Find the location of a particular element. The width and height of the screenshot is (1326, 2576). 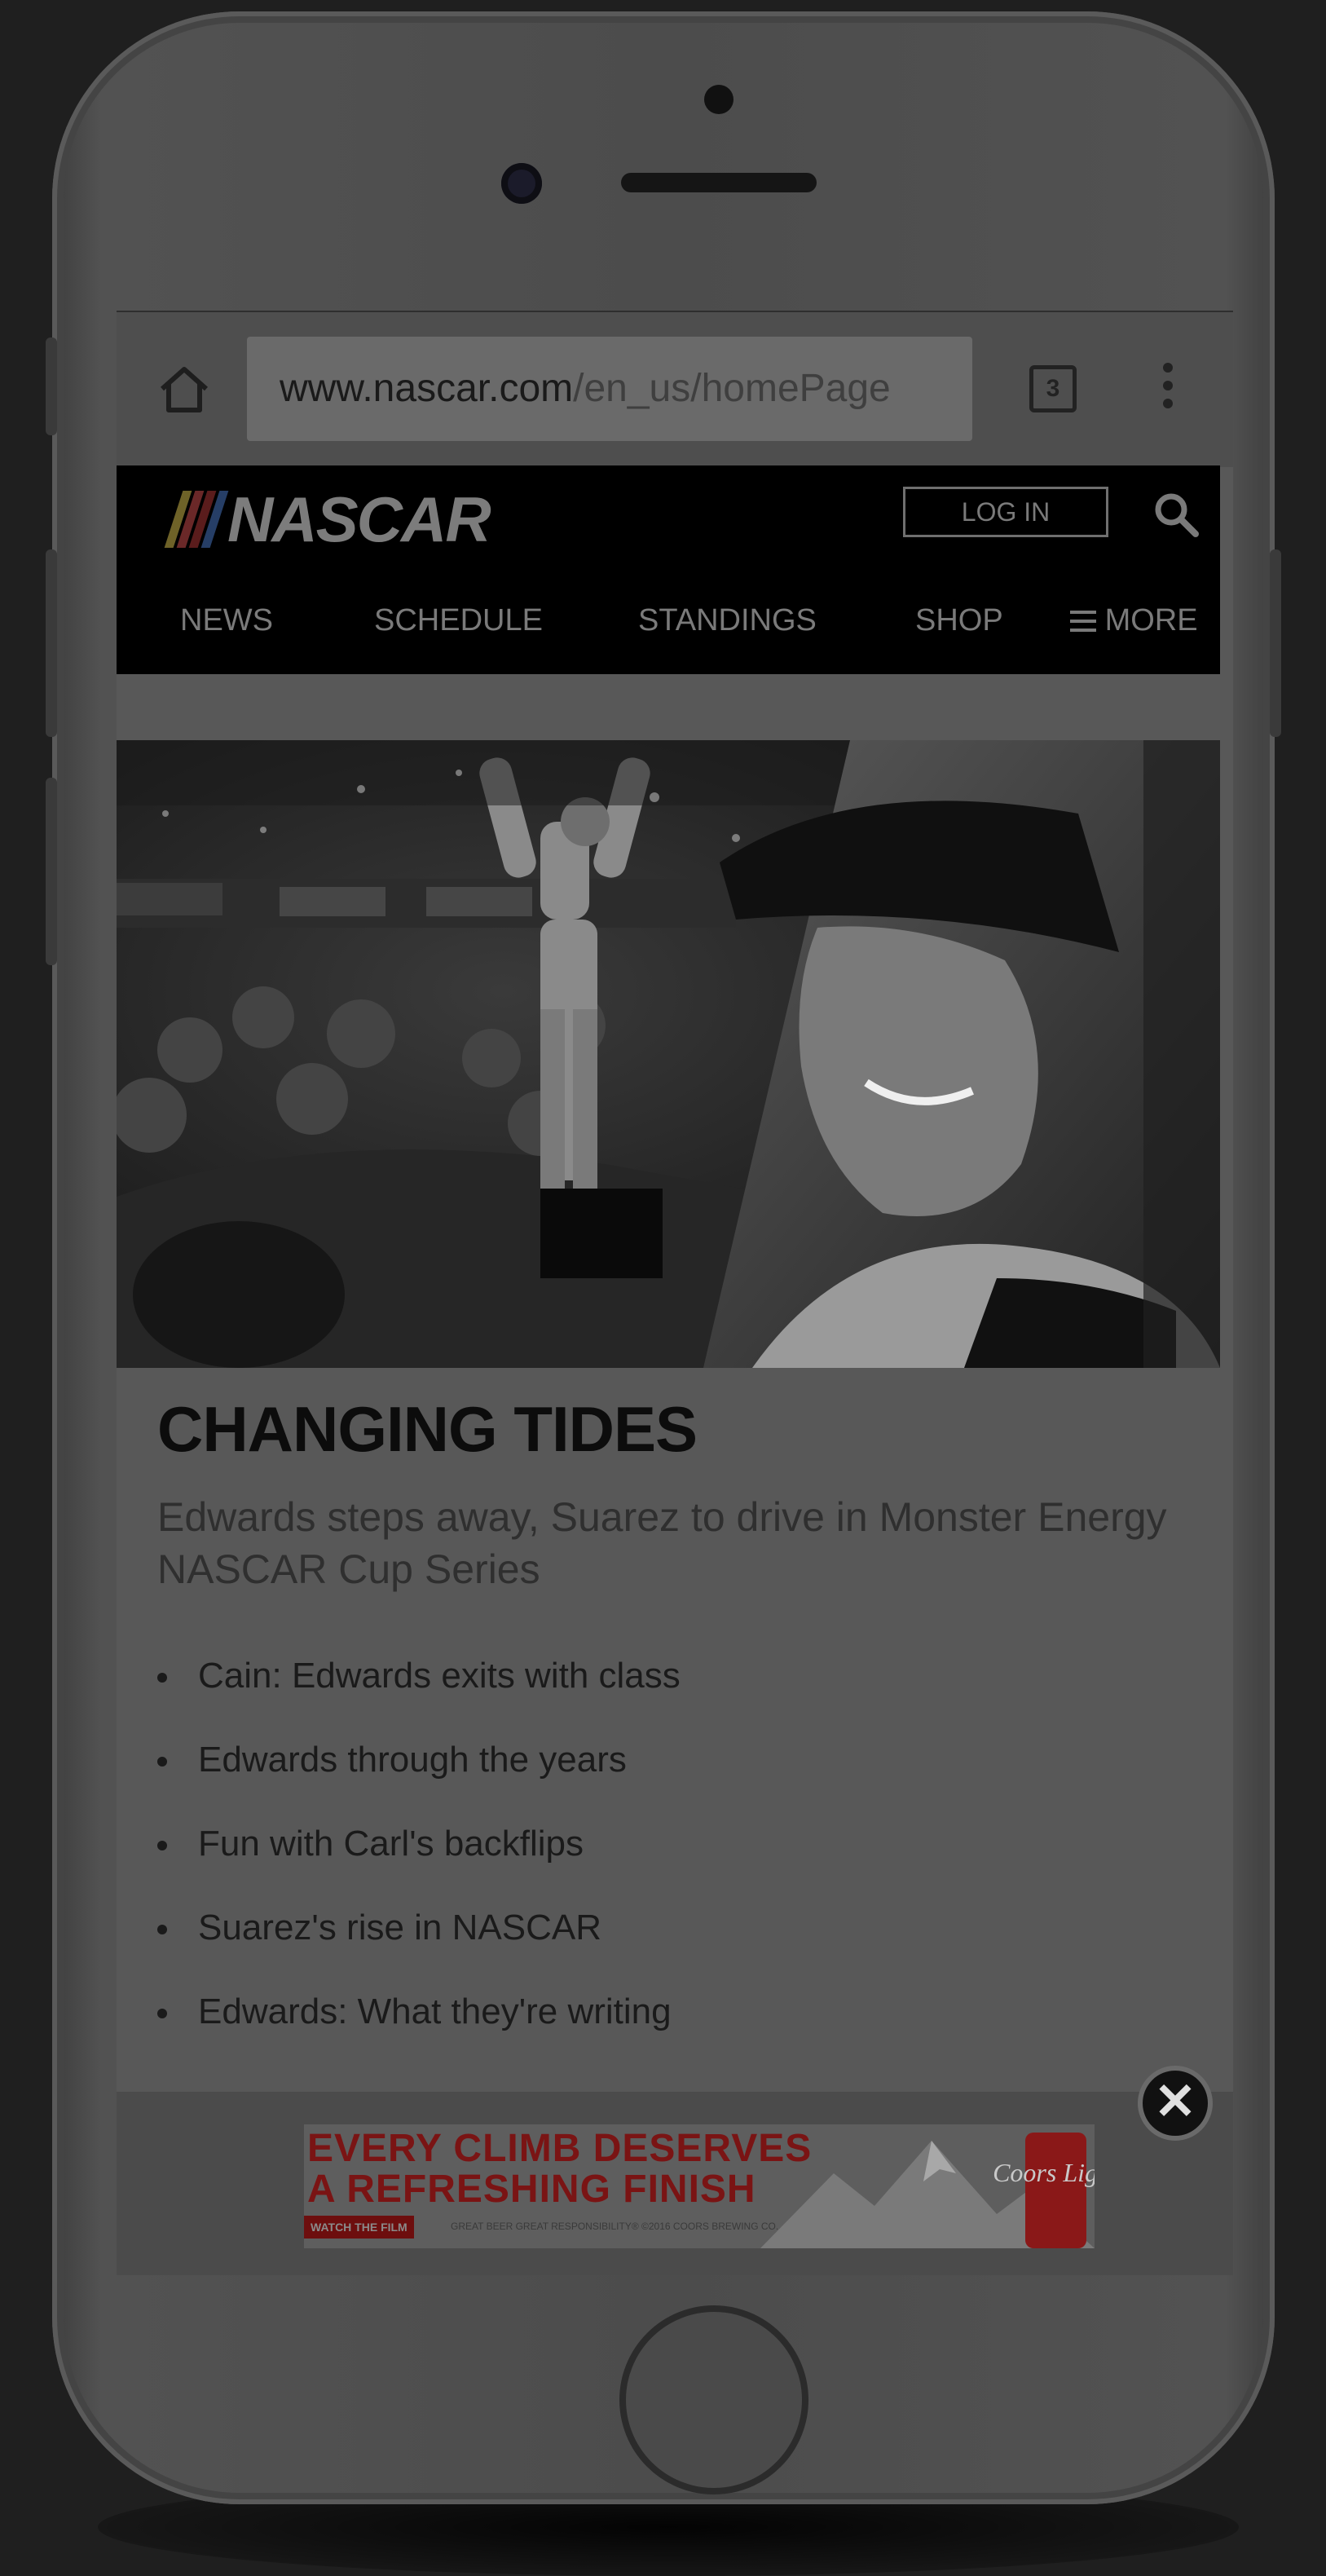

related-link: Fun with Carl's backflips is located at coordinates (419, 1861).